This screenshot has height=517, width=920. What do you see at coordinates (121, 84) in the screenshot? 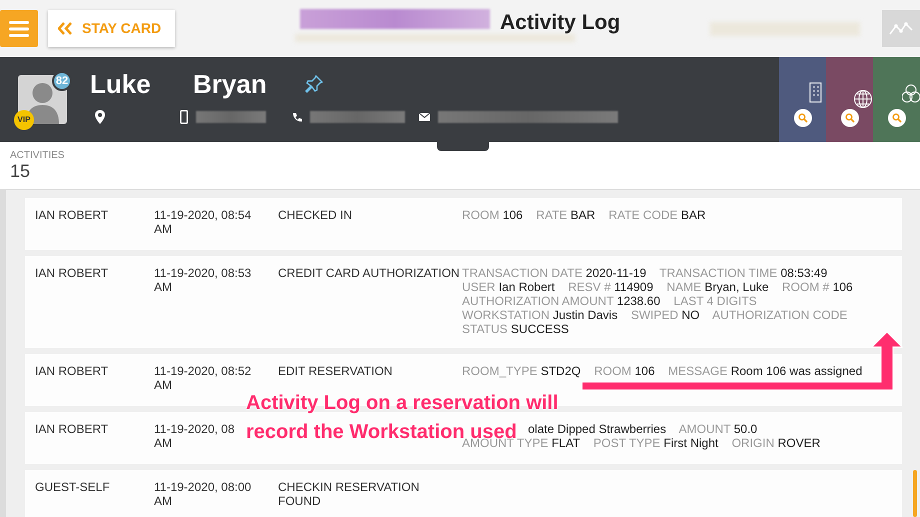
I see `guest-first-name: Luke` at bounding box center [121, 84].